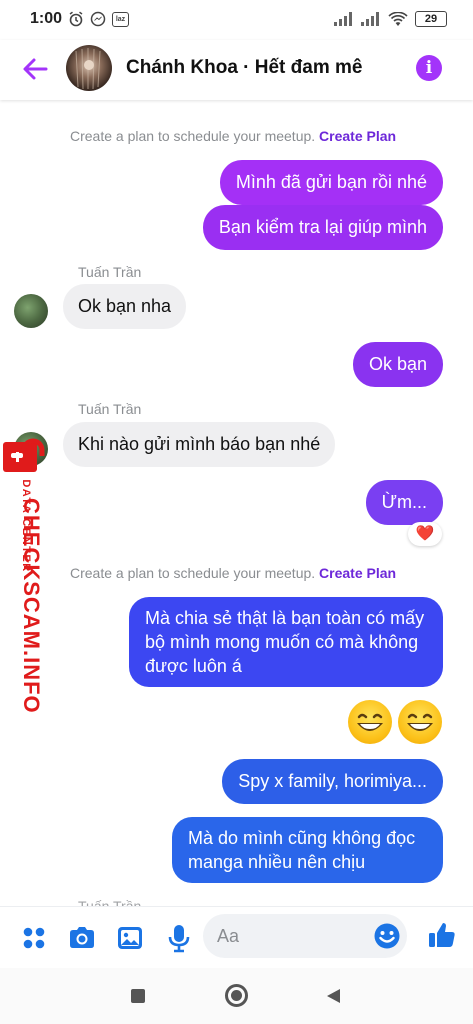  I want to click on messenger-notification-icon, so click(98, 19).